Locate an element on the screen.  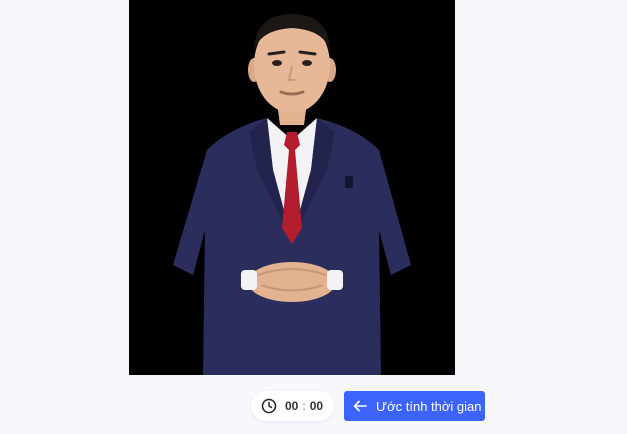
timer-display: 00 is located at coordinates (292, 406).